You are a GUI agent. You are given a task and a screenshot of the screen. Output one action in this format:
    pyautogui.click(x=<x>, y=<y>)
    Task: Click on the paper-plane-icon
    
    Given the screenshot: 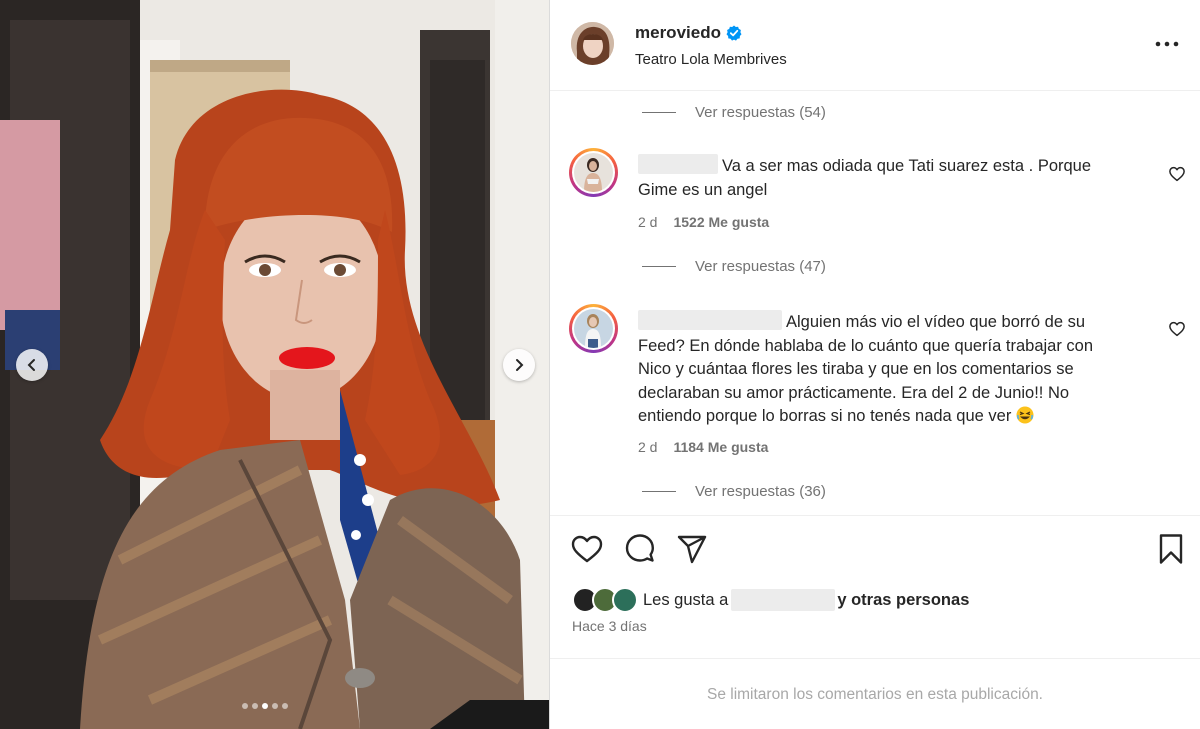 What is the action you would take?
    pyautogui.click(x=692, y=549)
    